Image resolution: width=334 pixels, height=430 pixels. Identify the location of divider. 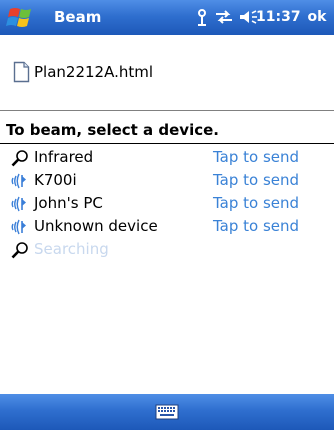
(167, 110).